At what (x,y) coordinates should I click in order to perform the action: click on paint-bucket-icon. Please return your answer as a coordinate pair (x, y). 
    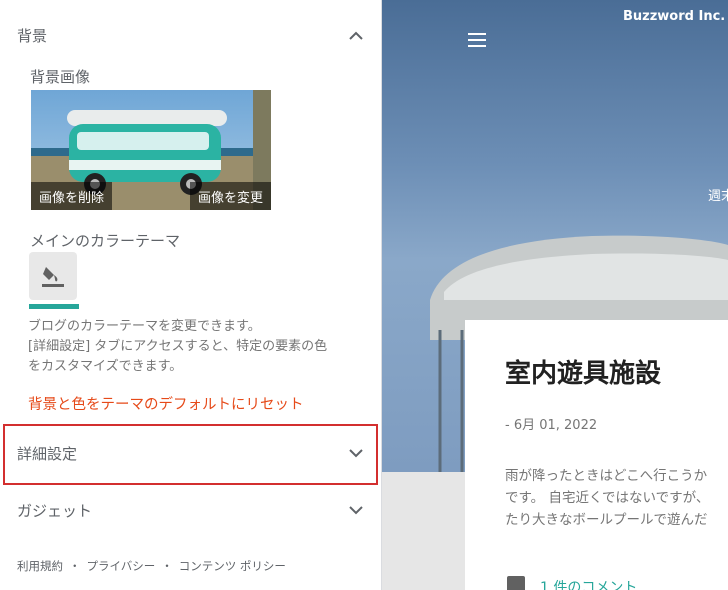
    Looking at the image, I should click on (53, 277).